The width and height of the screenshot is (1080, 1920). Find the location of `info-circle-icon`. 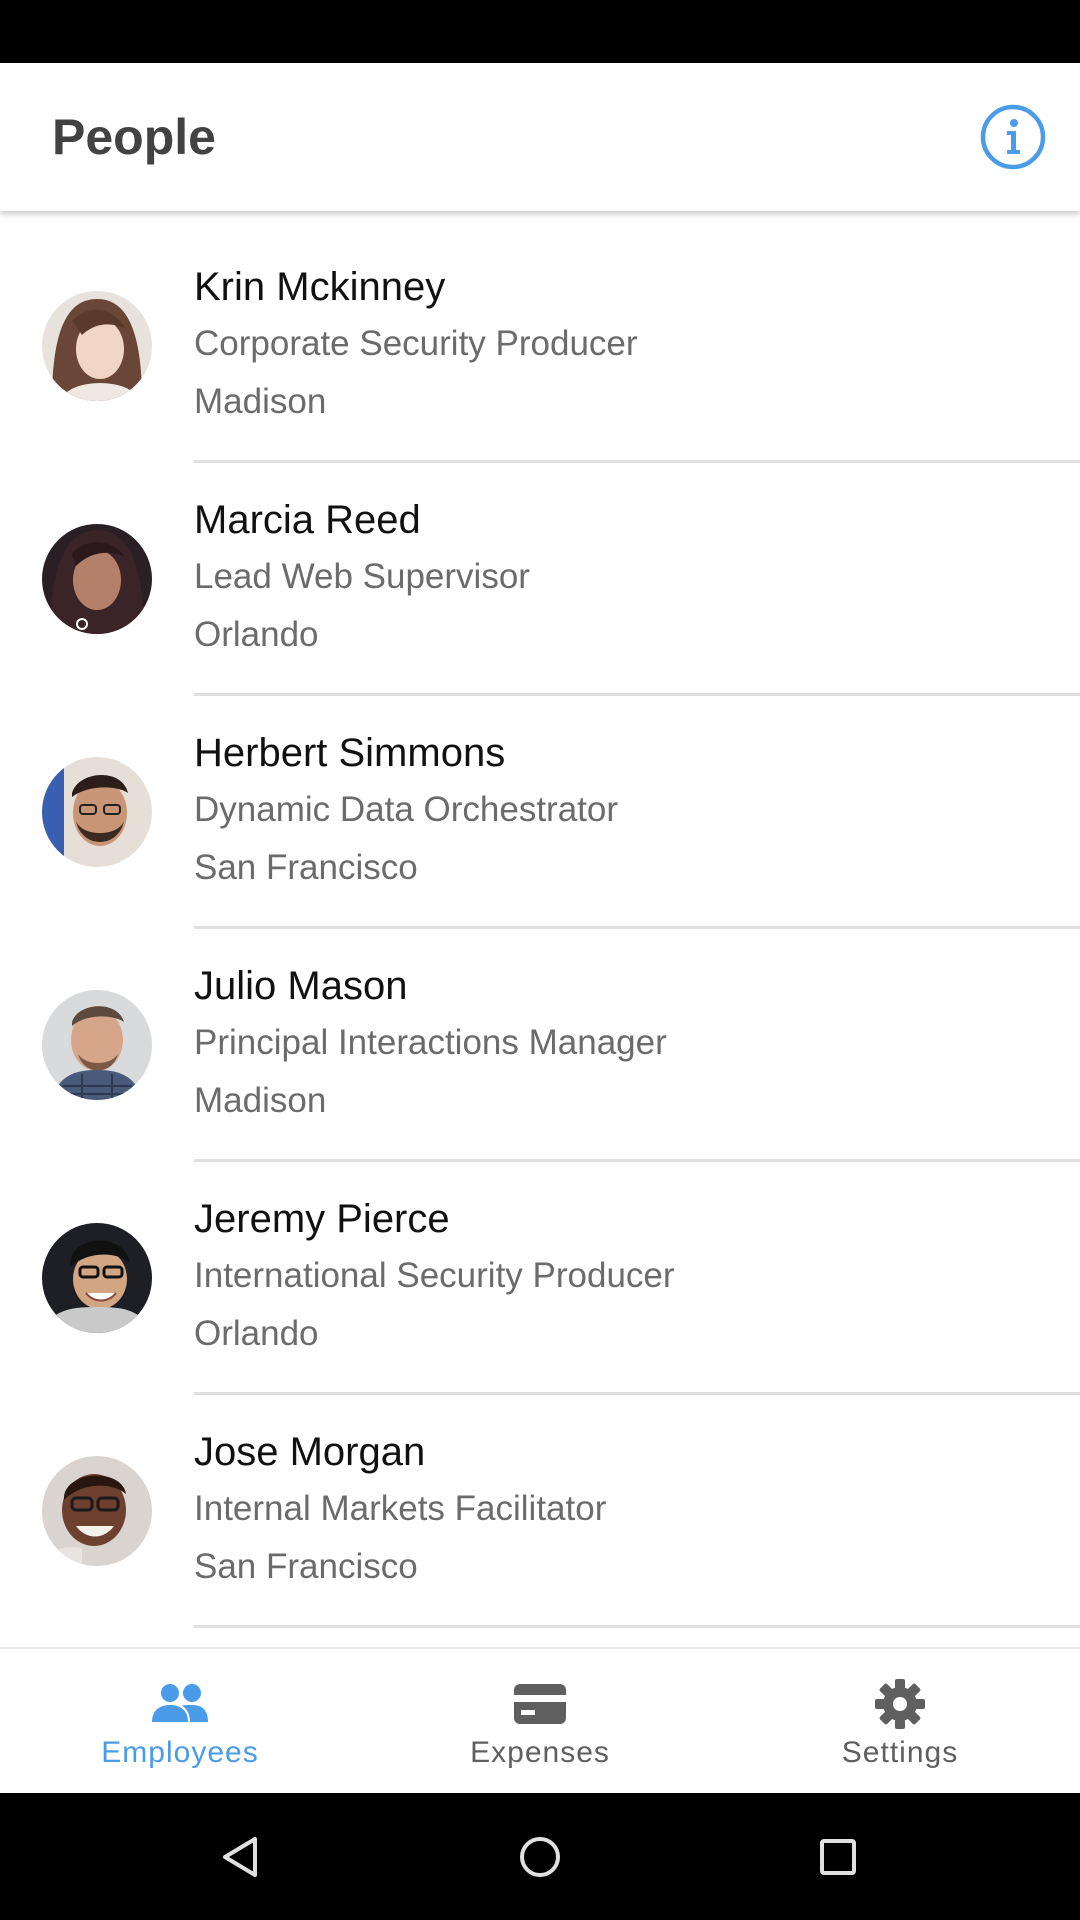

info-circle-icon is located at coordinates (1013, 137).